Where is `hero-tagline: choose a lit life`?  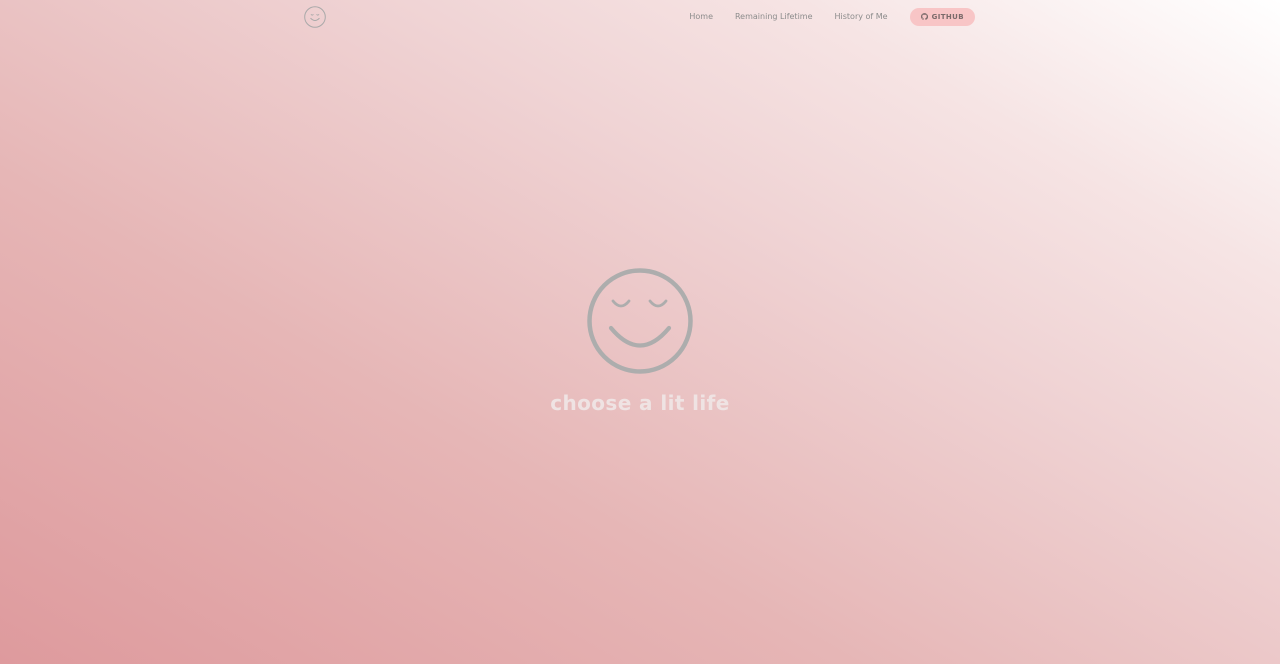
hero-tagline: choose a lit life is located at coordinates (640, 403).